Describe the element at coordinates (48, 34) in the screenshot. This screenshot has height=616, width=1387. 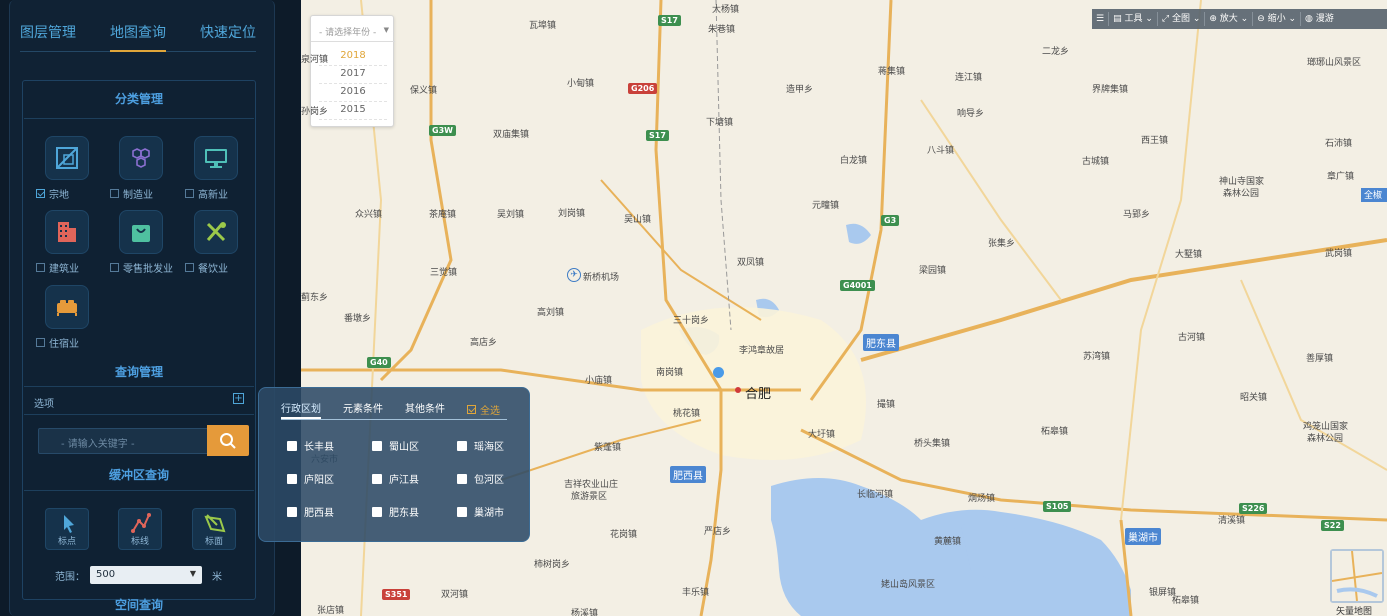
I see `tab-layer-management: 图层管理` at that location.